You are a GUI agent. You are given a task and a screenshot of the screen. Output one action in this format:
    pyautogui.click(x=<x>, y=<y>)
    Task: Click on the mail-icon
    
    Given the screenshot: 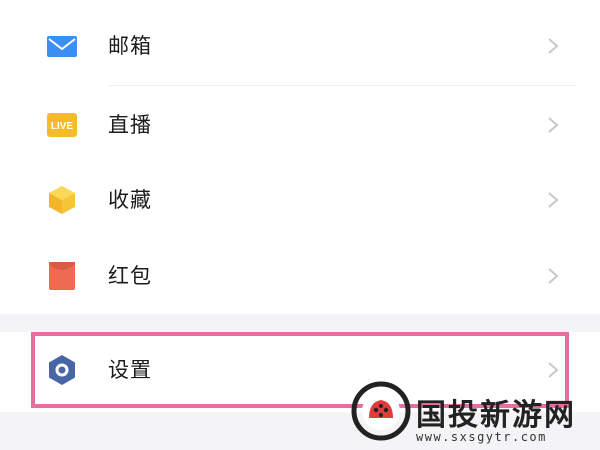 What is the action you would take?
    pyautogui.click(x=62, y=46)
    